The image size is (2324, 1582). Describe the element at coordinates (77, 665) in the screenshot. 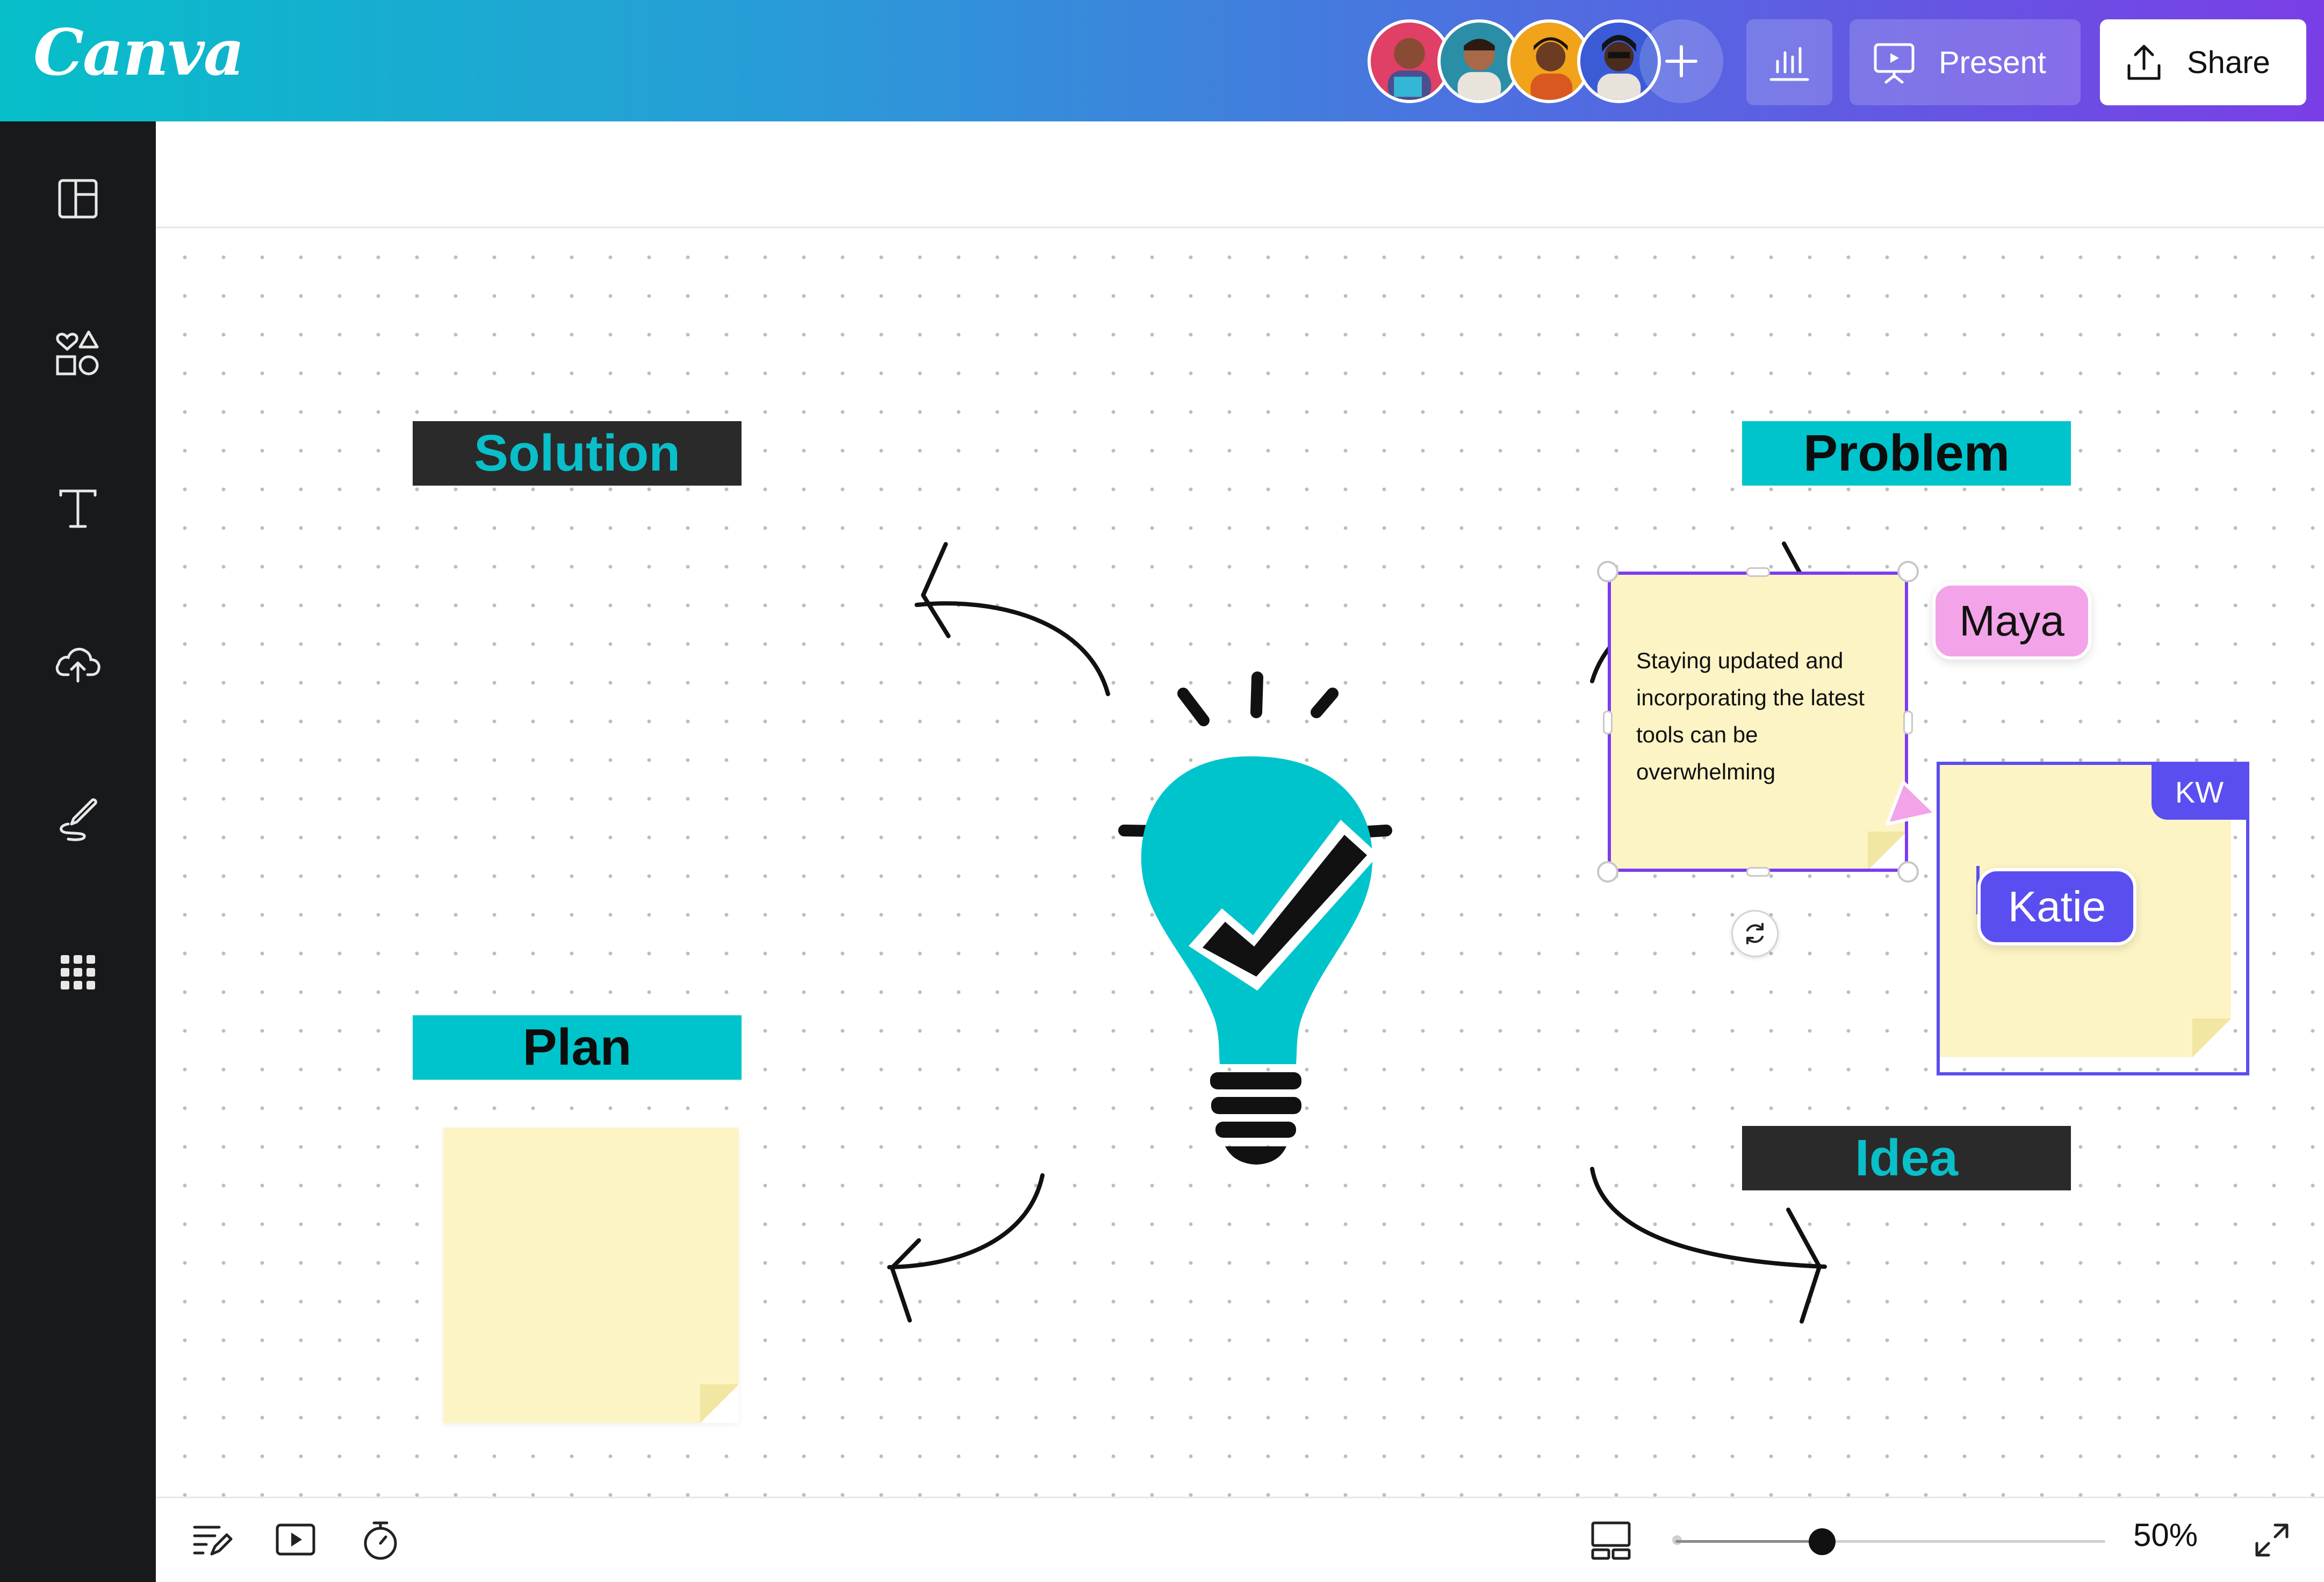

I see `cloud-upload-icon` at that location.